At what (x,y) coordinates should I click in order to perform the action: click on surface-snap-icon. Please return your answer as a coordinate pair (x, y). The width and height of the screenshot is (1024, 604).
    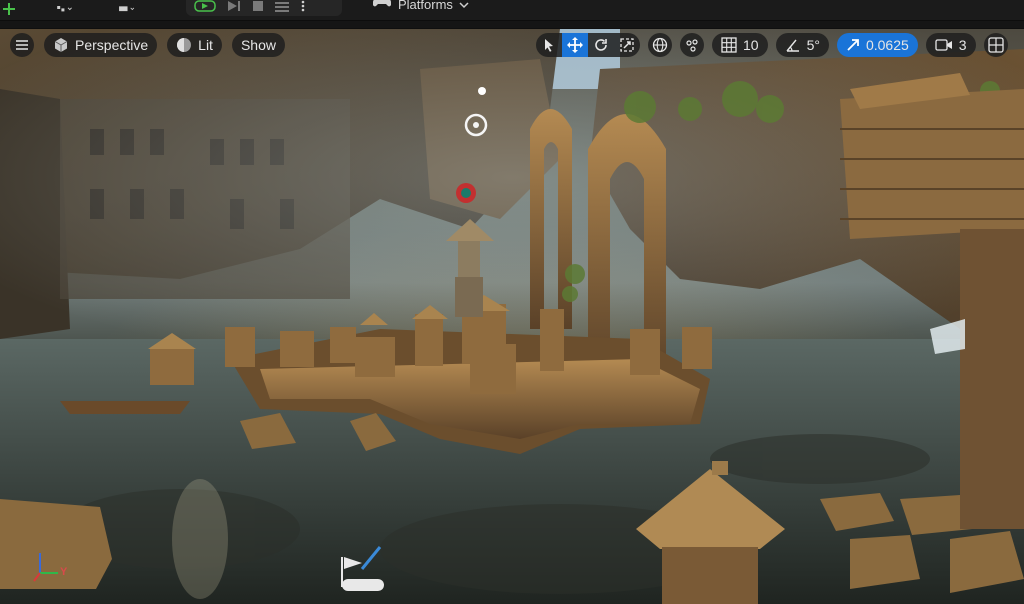
    Looking at the image, I should click on (692, 45).